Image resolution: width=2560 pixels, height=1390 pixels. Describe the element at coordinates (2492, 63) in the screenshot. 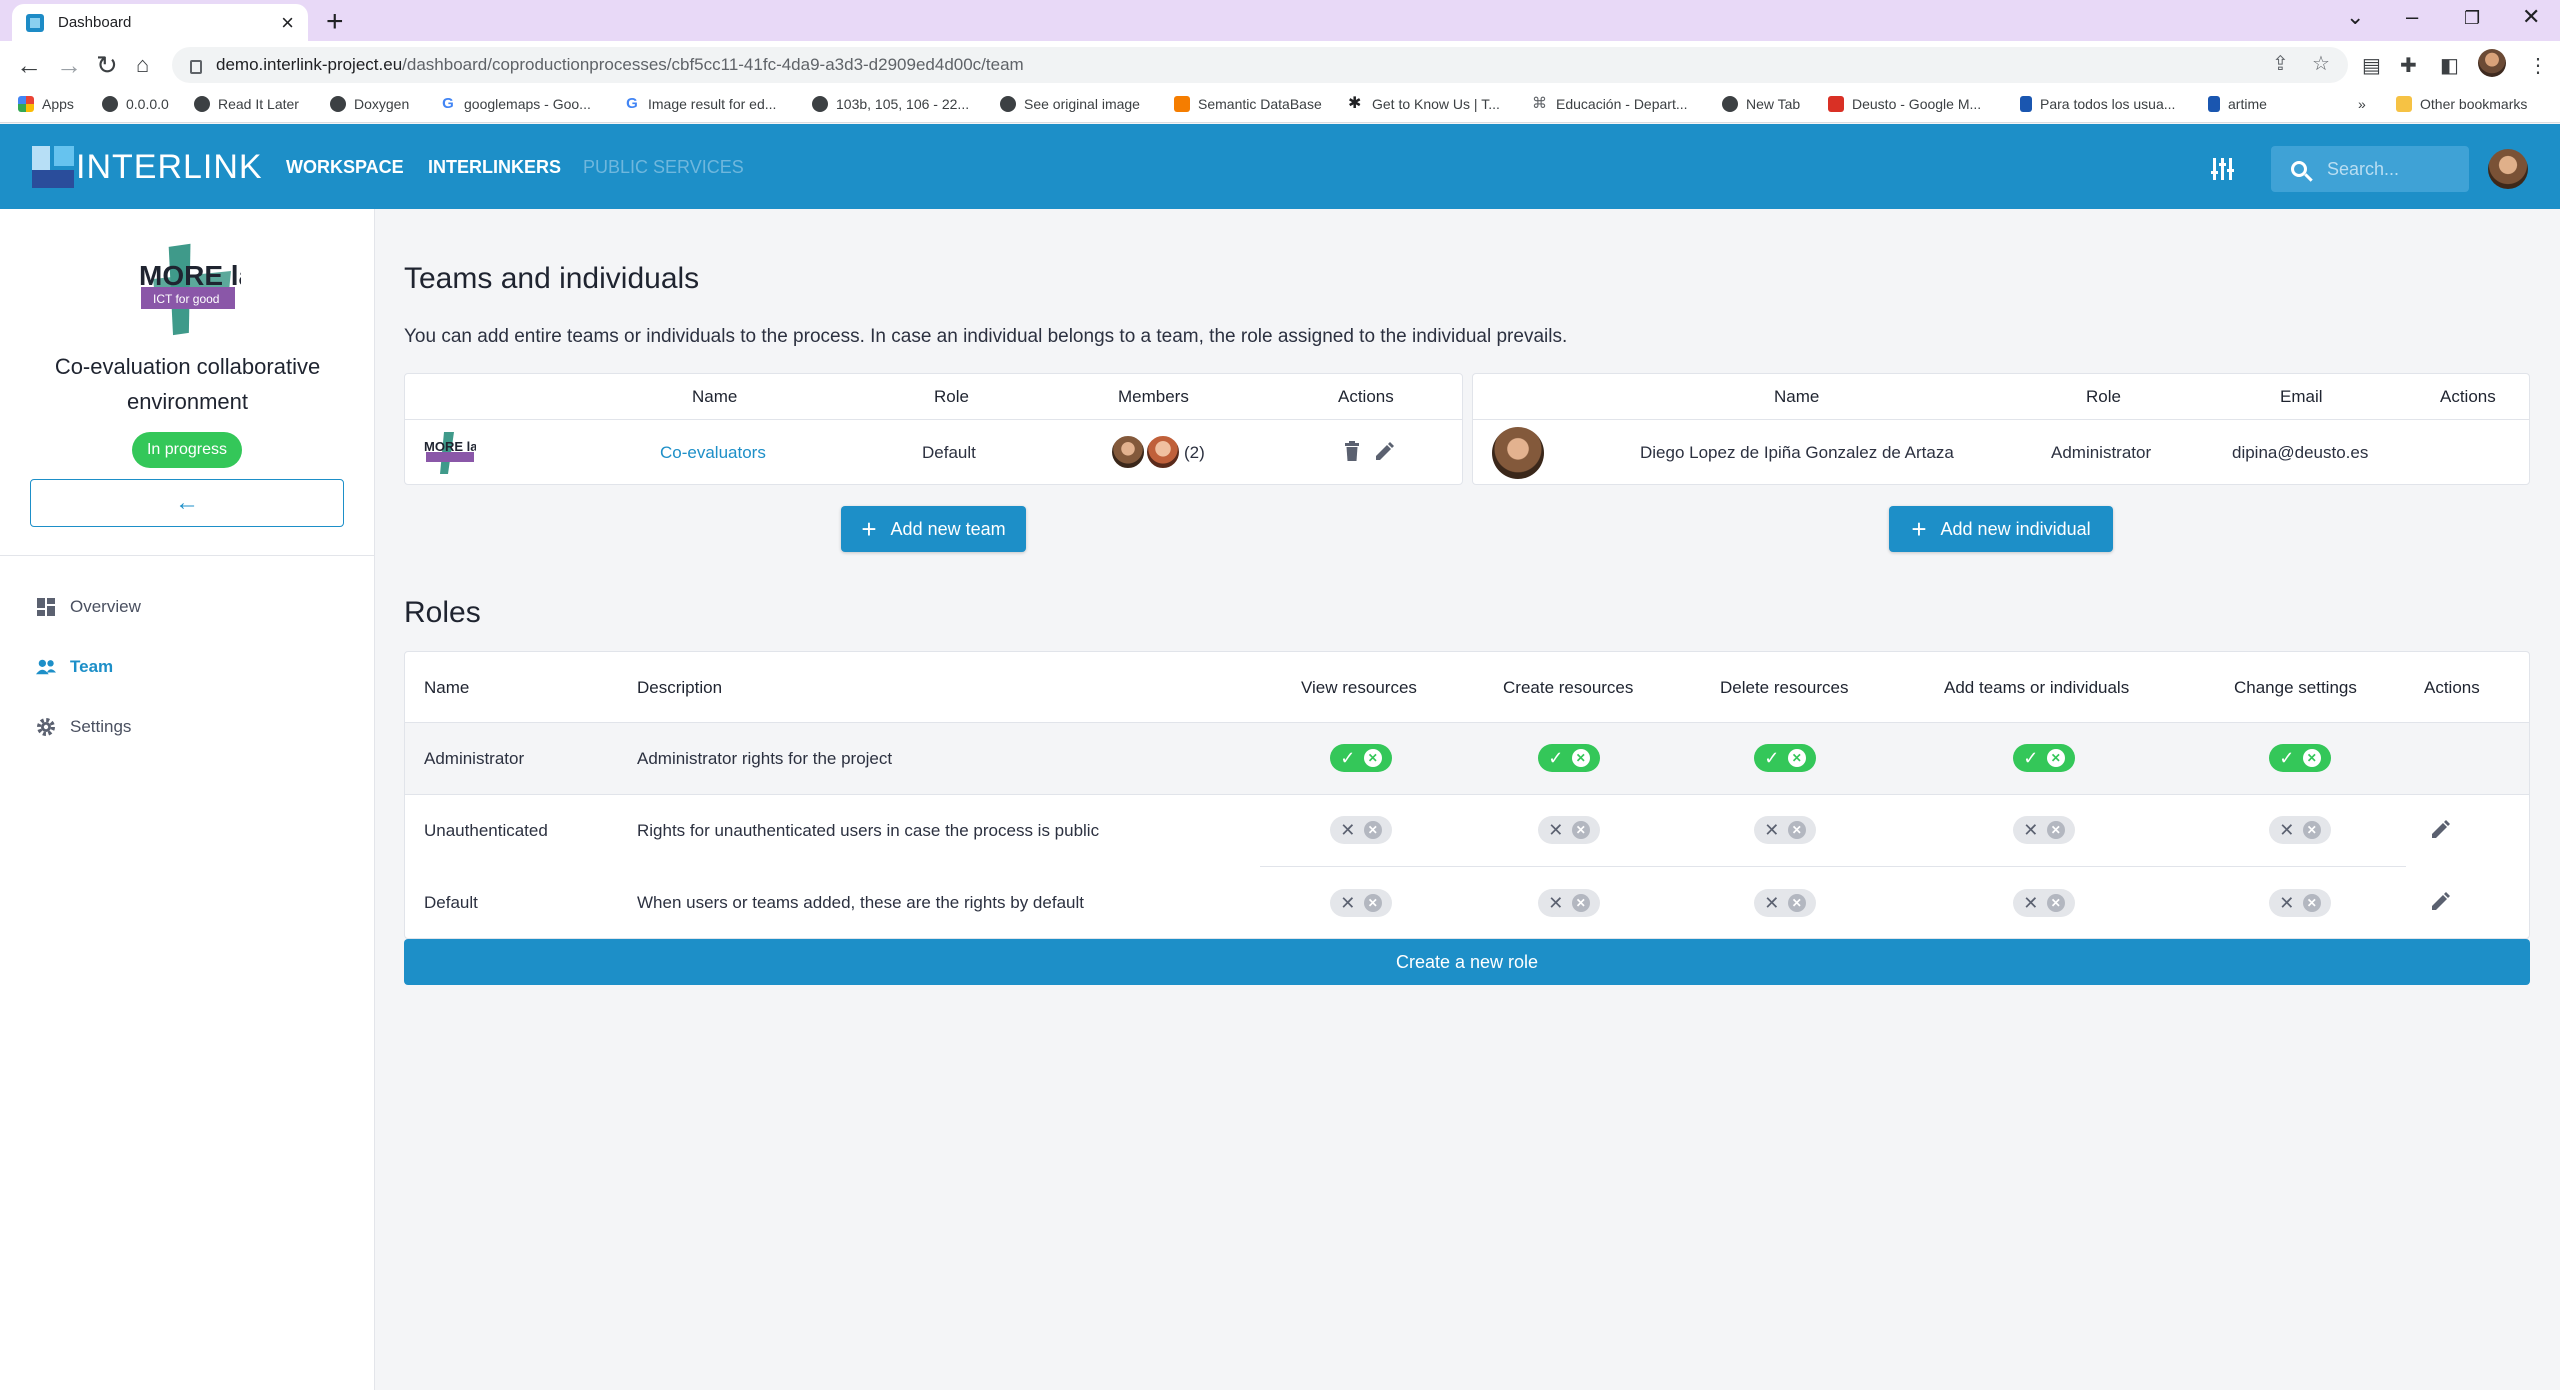

I see `browser-profile-avatar` at that location.